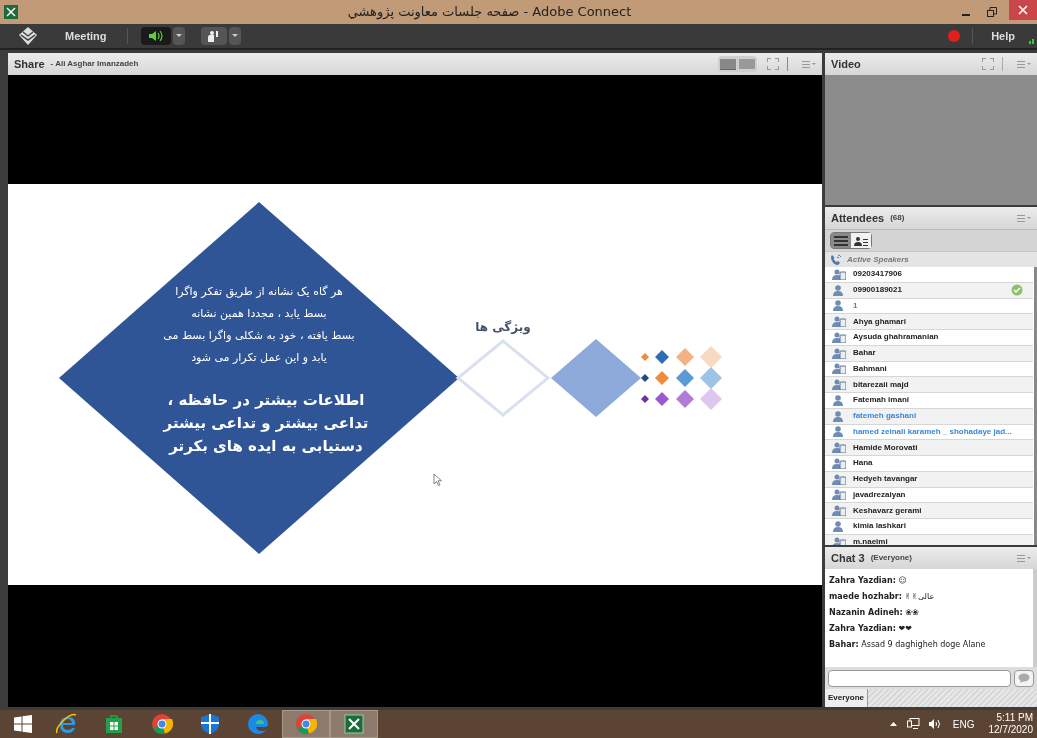 The width and height of the screenshot is (1037, 738). I want to click on presenter-name: - Ali Asghar Imanzadeh, so click(94, 64).